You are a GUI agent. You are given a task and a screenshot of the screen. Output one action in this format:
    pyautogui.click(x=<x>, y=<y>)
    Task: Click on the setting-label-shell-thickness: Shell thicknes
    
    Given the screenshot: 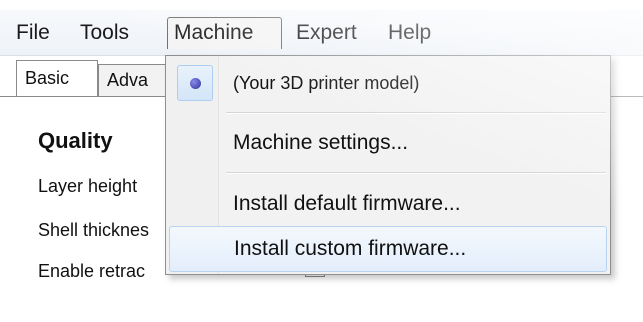 What is the action you would take?
    pyautogui.click(x=94, y=230)
    